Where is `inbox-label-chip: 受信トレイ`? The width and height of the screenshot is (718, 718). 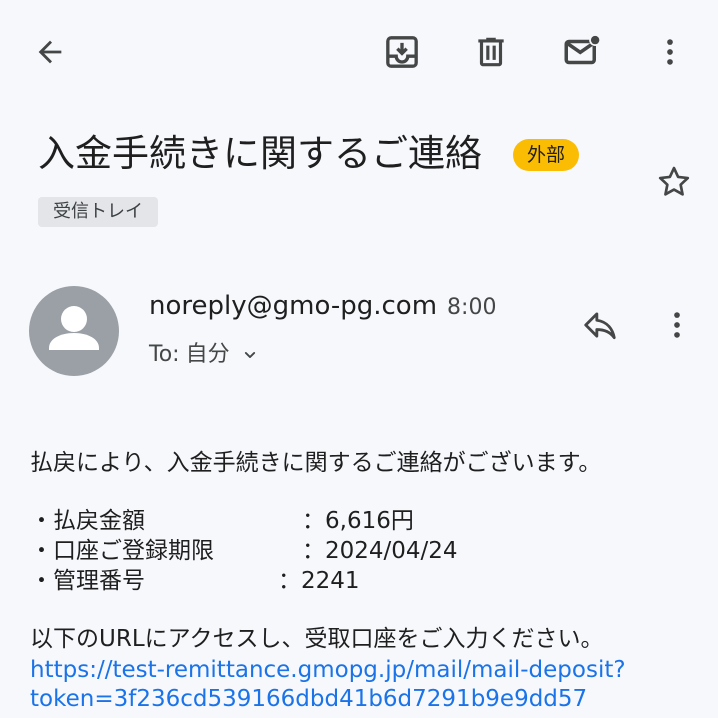
inbox-label-chip: 受信トレイ is located at coordinates (98, 212).